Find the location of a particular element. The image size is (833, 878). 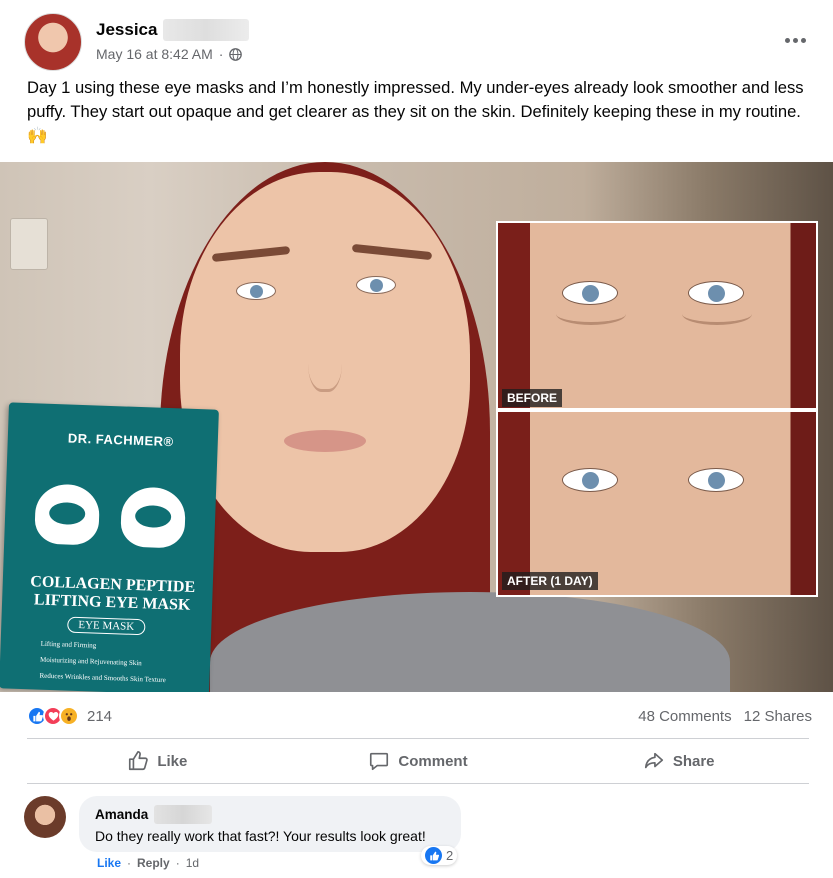

share-button-label: Share is located at coordinates (693, 761).